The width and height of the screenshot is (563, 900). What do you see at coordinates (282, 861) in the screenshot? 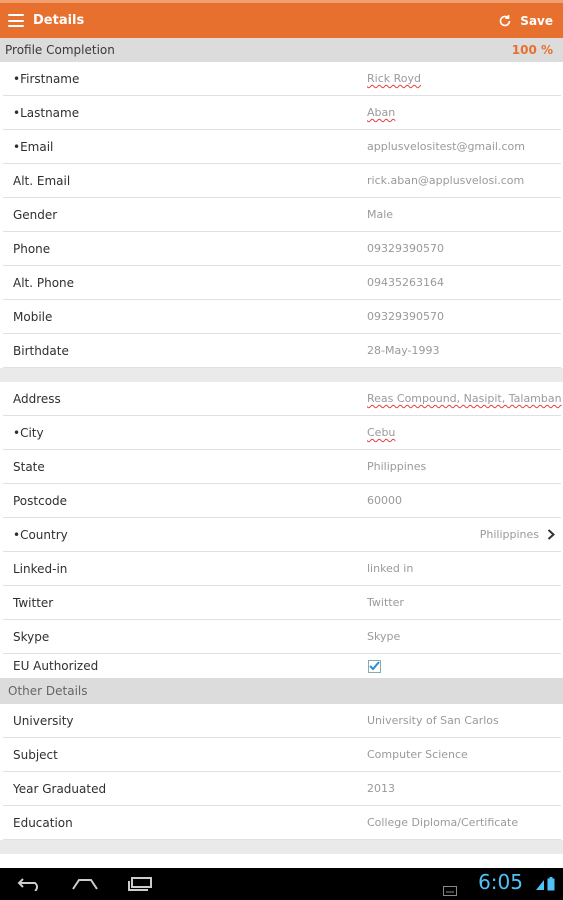
I see `list-item-partial` at bounding box center [282, 861].